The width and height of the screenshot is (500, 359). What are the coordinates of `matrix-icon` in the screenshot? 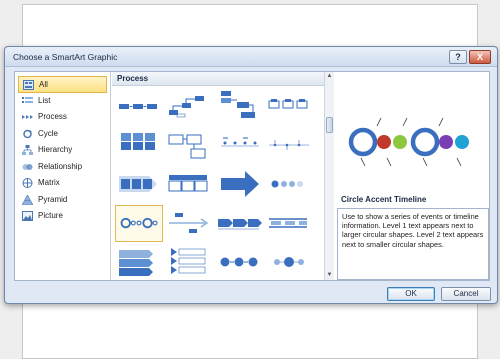 It's located at (27, 183).